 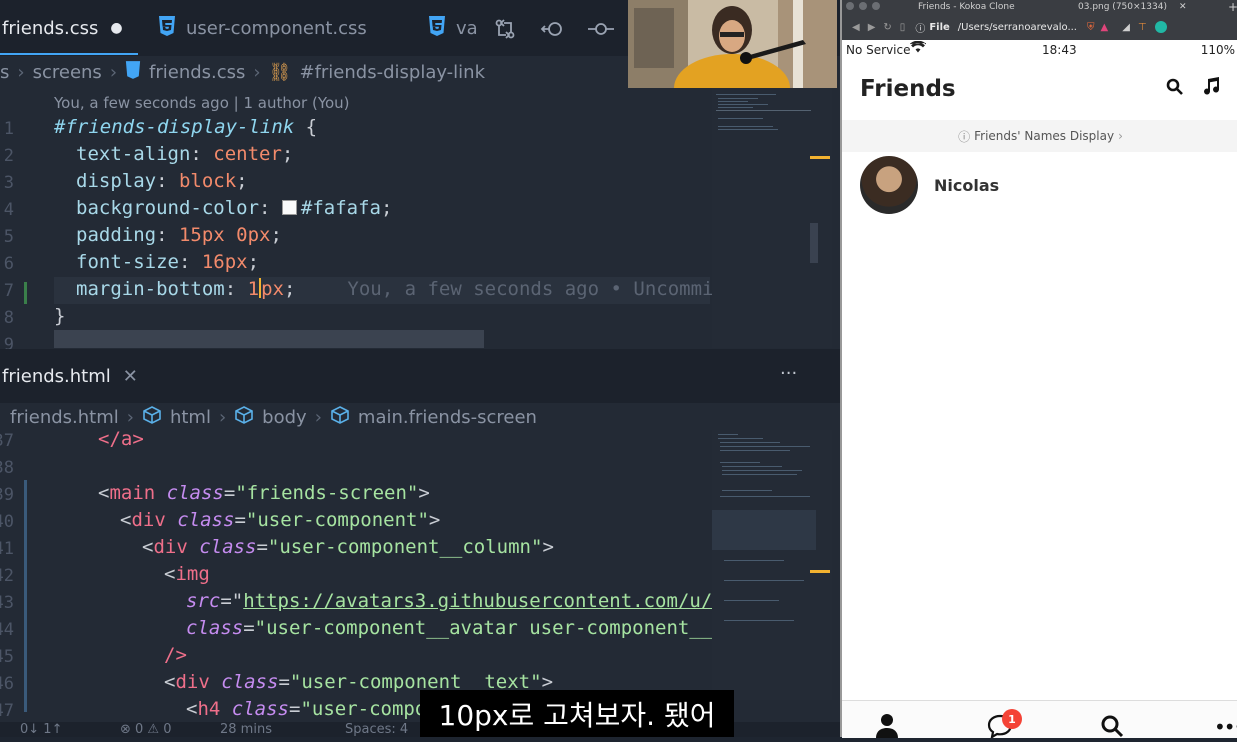 What do you see at coordinates (1105, 27) in the screenshot?
I see `rewards-icon: ▲` at bounding box center [1105, 27].